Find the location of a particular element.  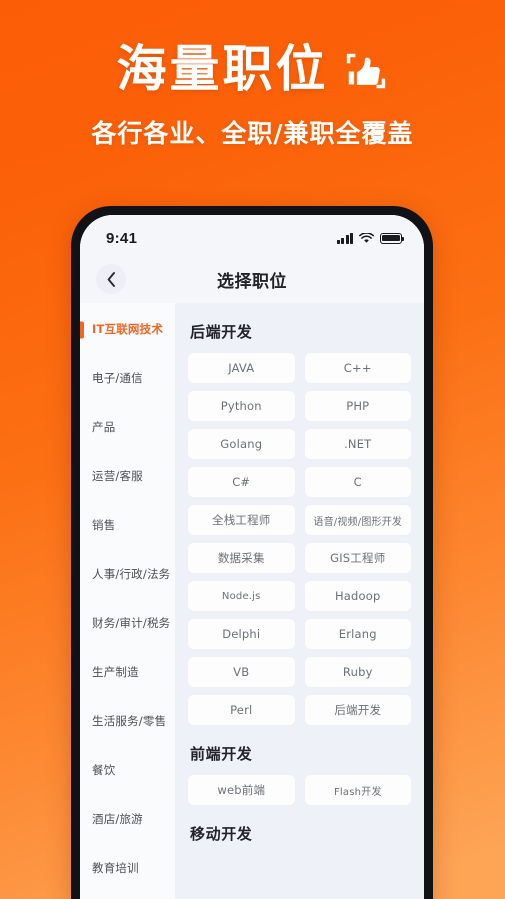

promo-subtitle: 各行各业、全职/兼职全覆盖 is located at coordinates (252, 133).